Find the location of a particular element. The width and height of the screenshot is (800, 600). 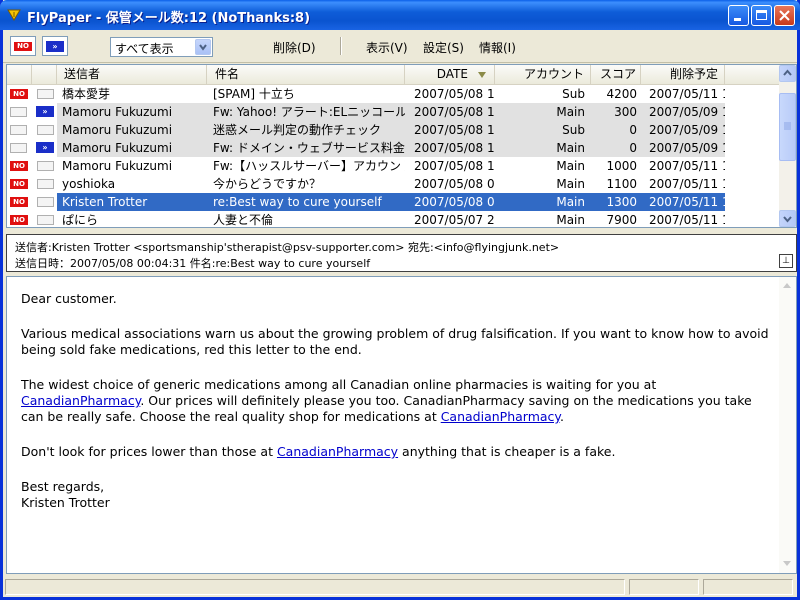

filter-select-value: すべて表示 is located at coordinates (144, 49).